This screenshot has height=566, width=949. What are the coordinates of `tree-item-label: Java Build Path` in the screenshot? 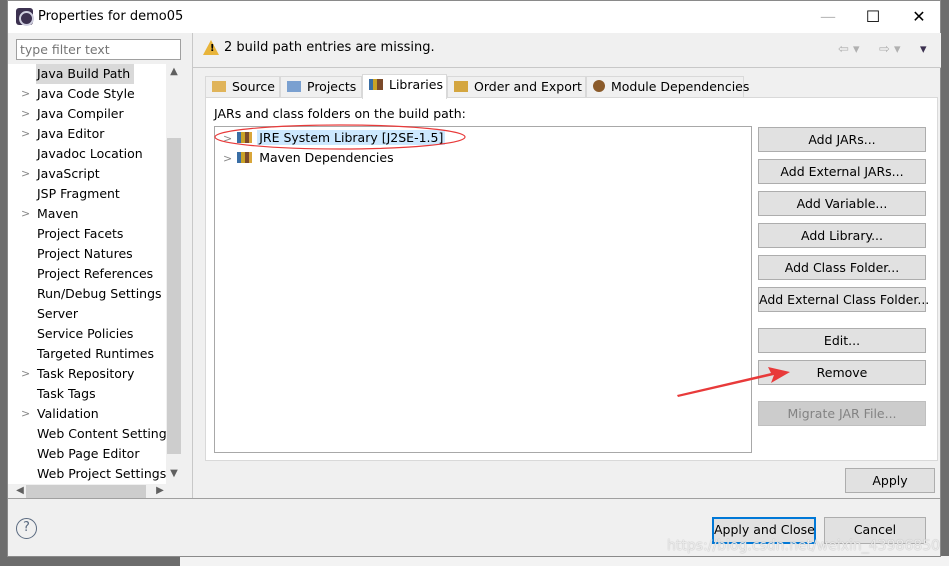 It's located at (85, 74).